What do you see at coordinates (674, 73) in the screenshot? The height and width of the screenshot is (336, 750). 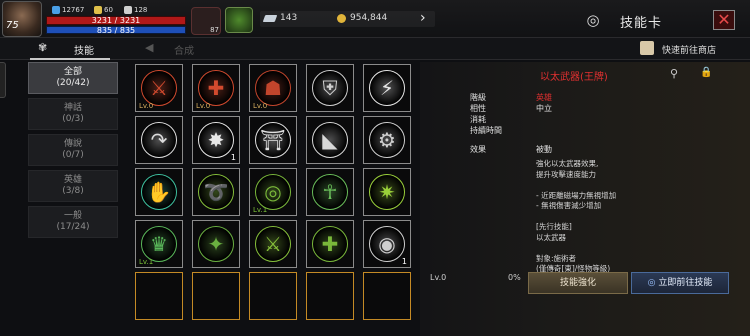 I see `search-icon: ⚲` at bounding box center [674, 73].